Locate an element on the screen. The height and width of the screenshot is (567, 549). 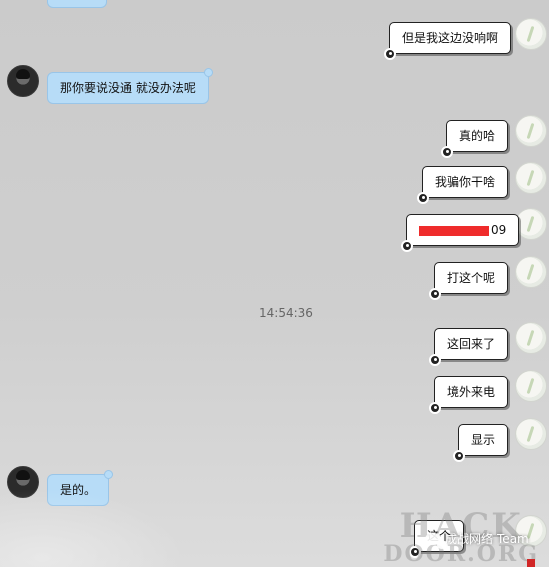
message-text: 显示 is located at coordinates (483, 440).